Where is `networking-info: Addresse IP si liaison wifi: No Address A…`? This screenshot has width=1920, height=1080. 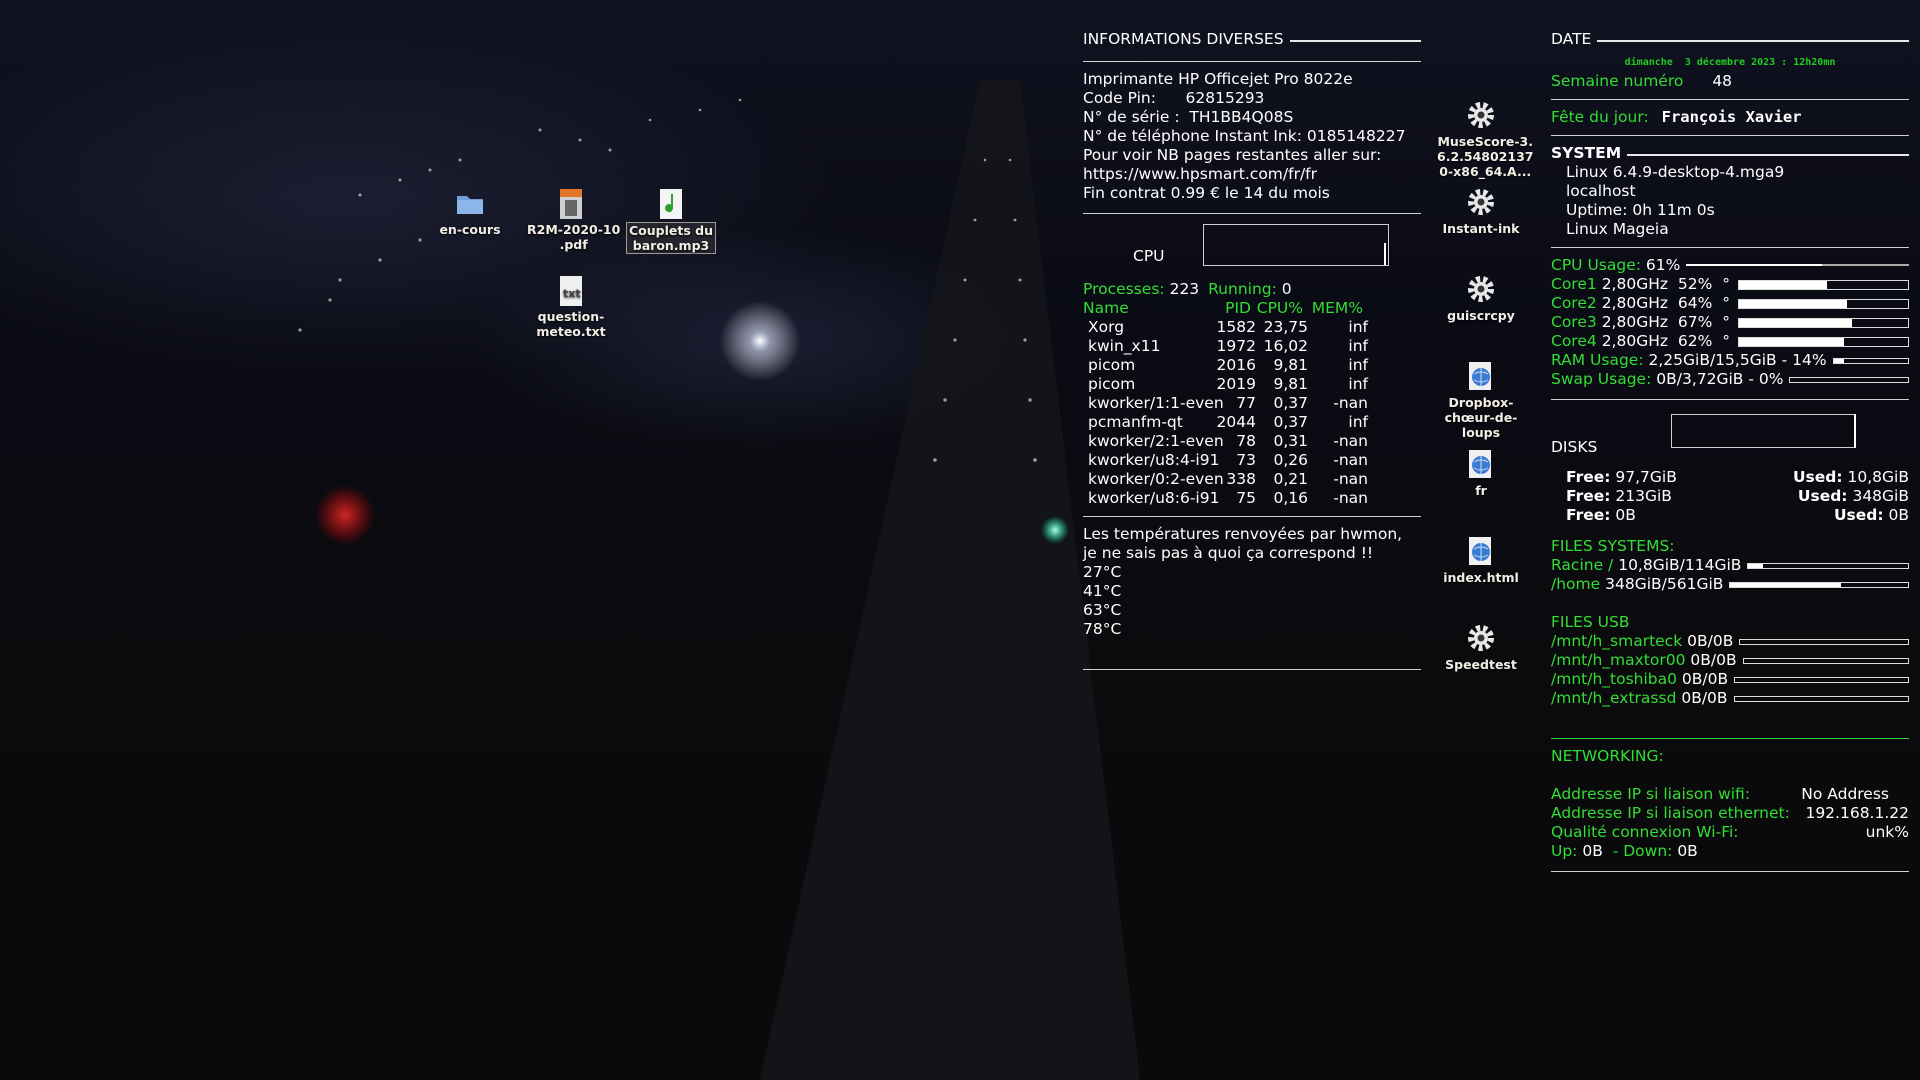
networking-info: Addresse IP si liaison wifi: No Address A… is located at coordinates (1730, 823).